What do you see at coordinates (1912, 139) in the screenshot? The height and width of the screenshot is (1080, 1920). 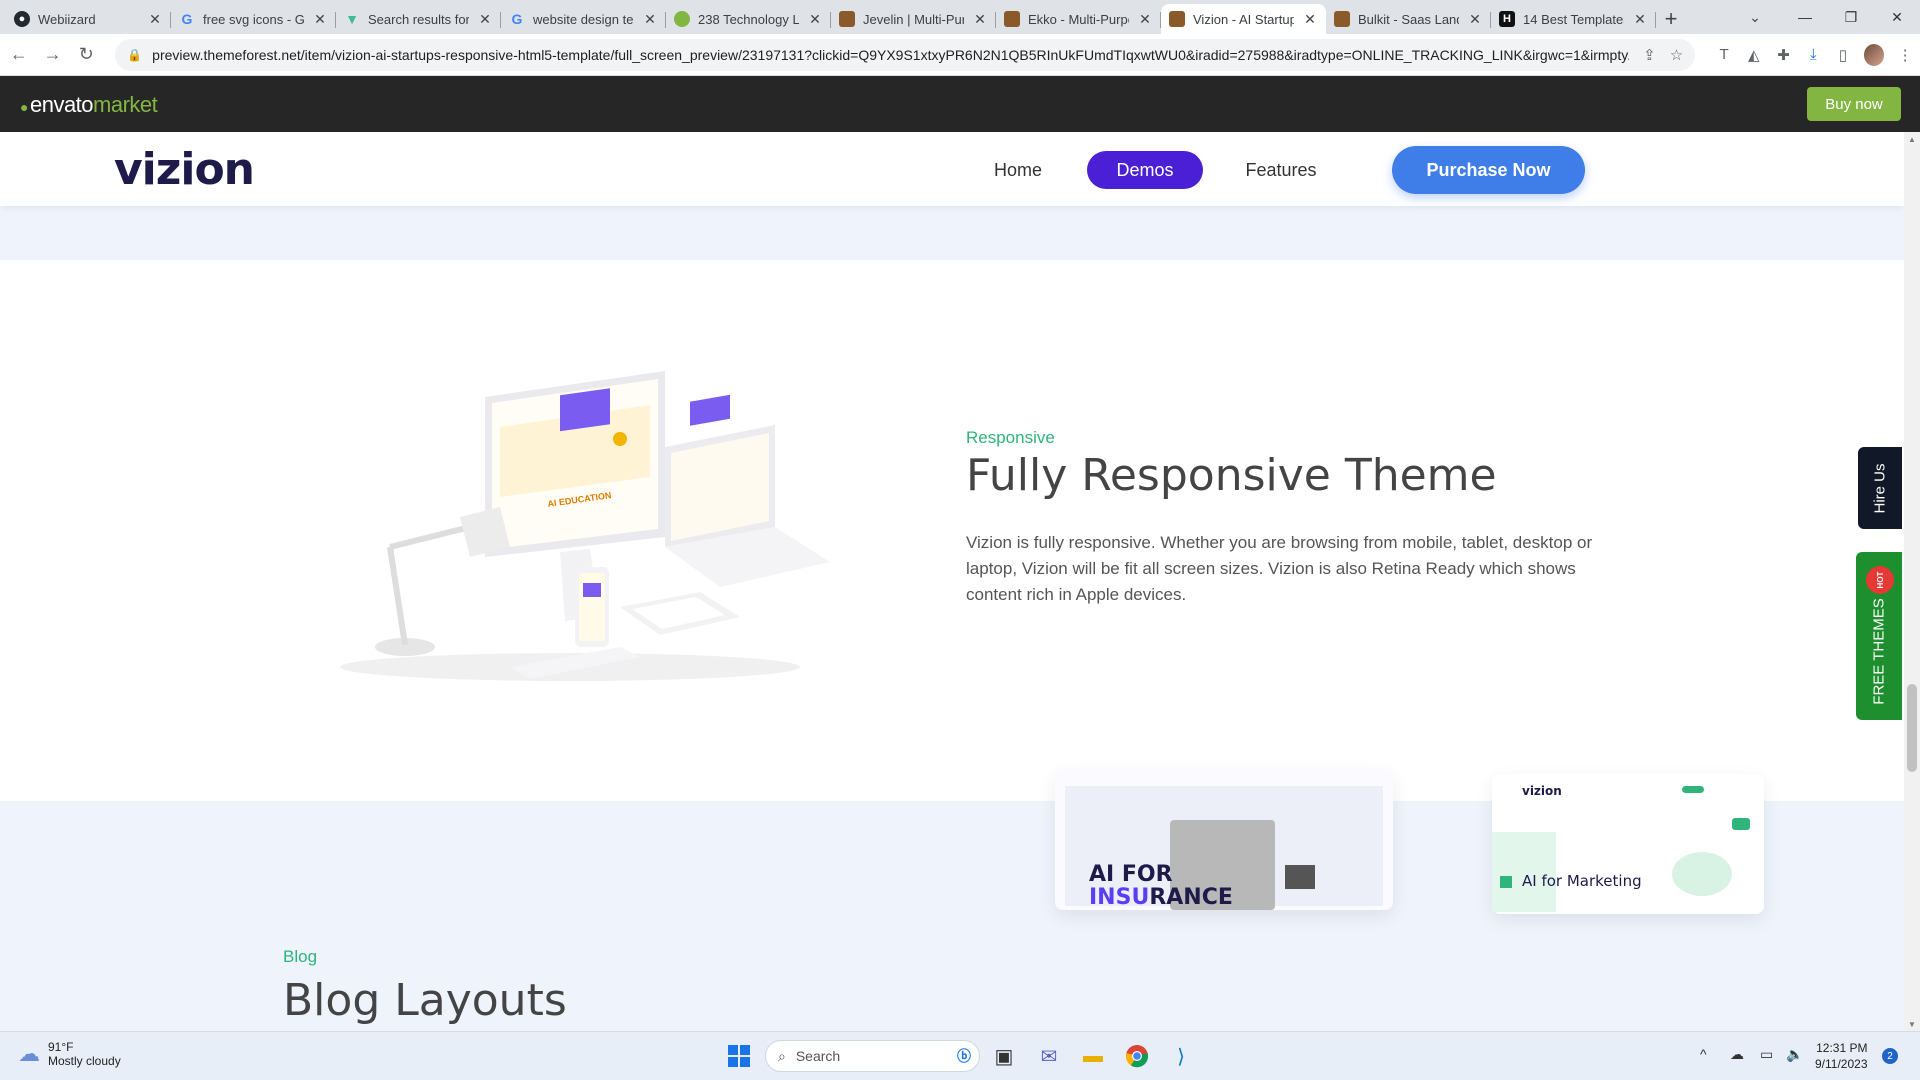 I see `scroll-up-icon: ▲` at bounding box center [1912, 139].